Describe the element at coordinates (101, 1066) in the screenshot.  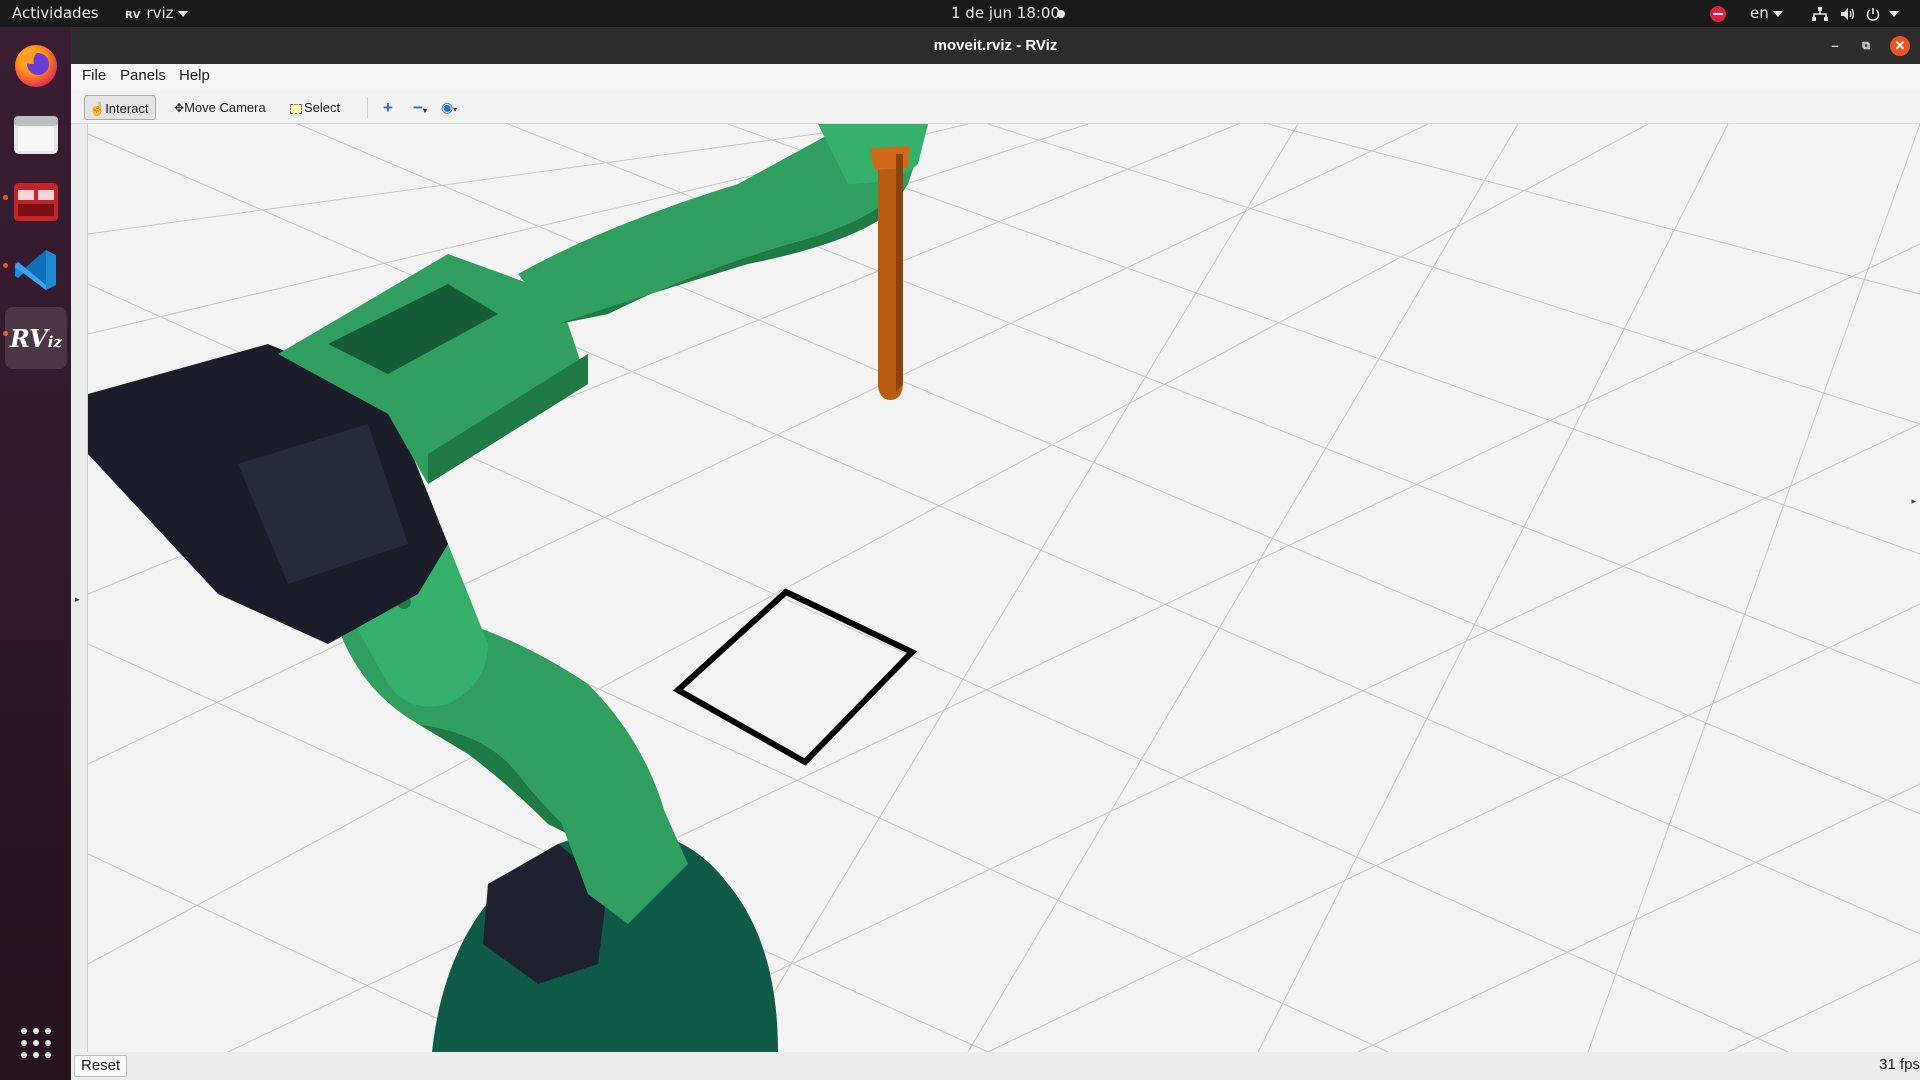
I see `reset-button: Reset` at that location.